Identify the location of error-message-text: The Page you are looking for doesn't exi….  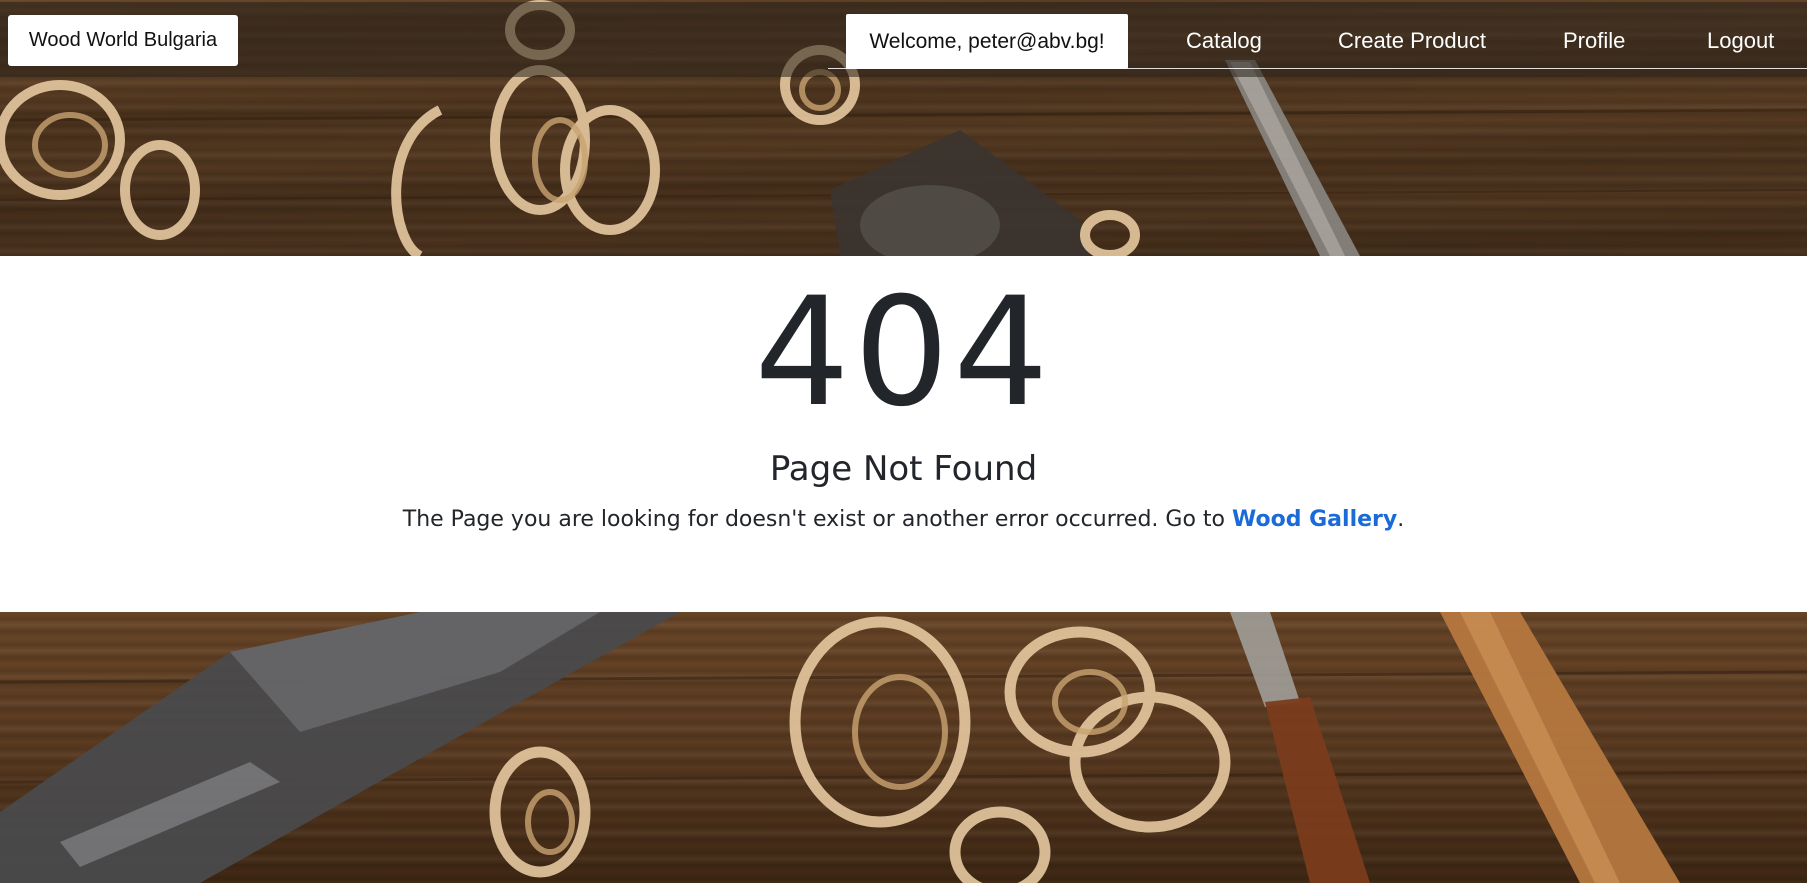
(817, 519).